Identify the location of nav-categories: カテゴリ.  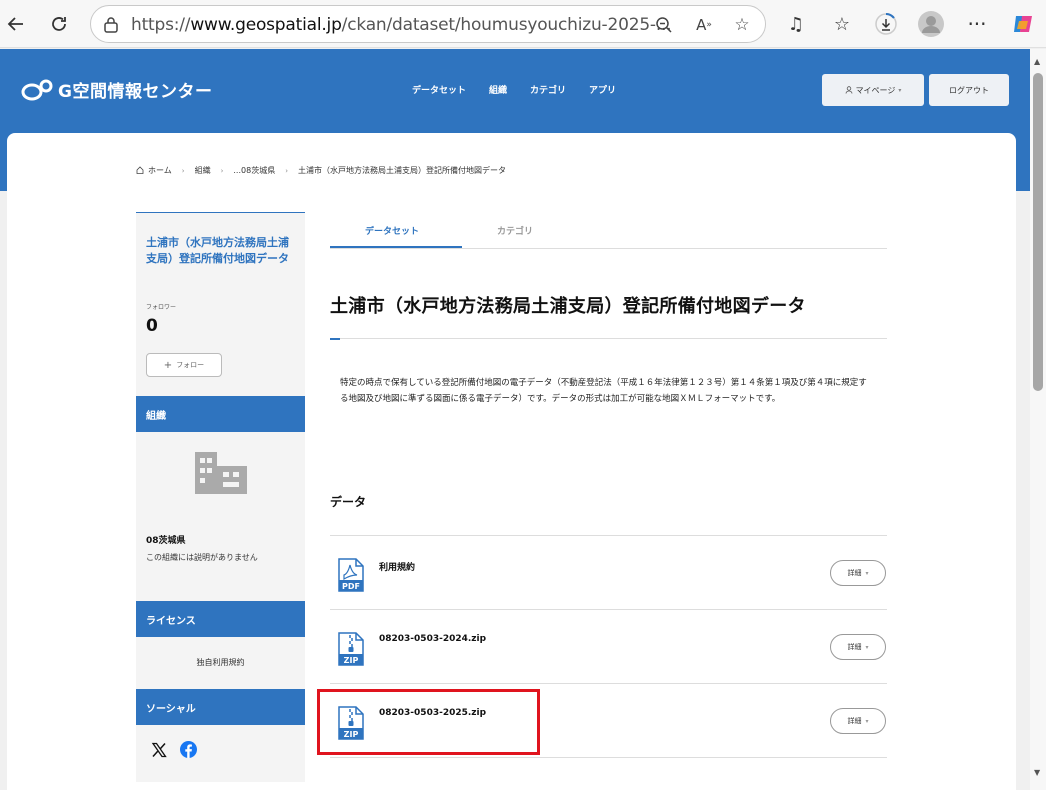
(548, 89).